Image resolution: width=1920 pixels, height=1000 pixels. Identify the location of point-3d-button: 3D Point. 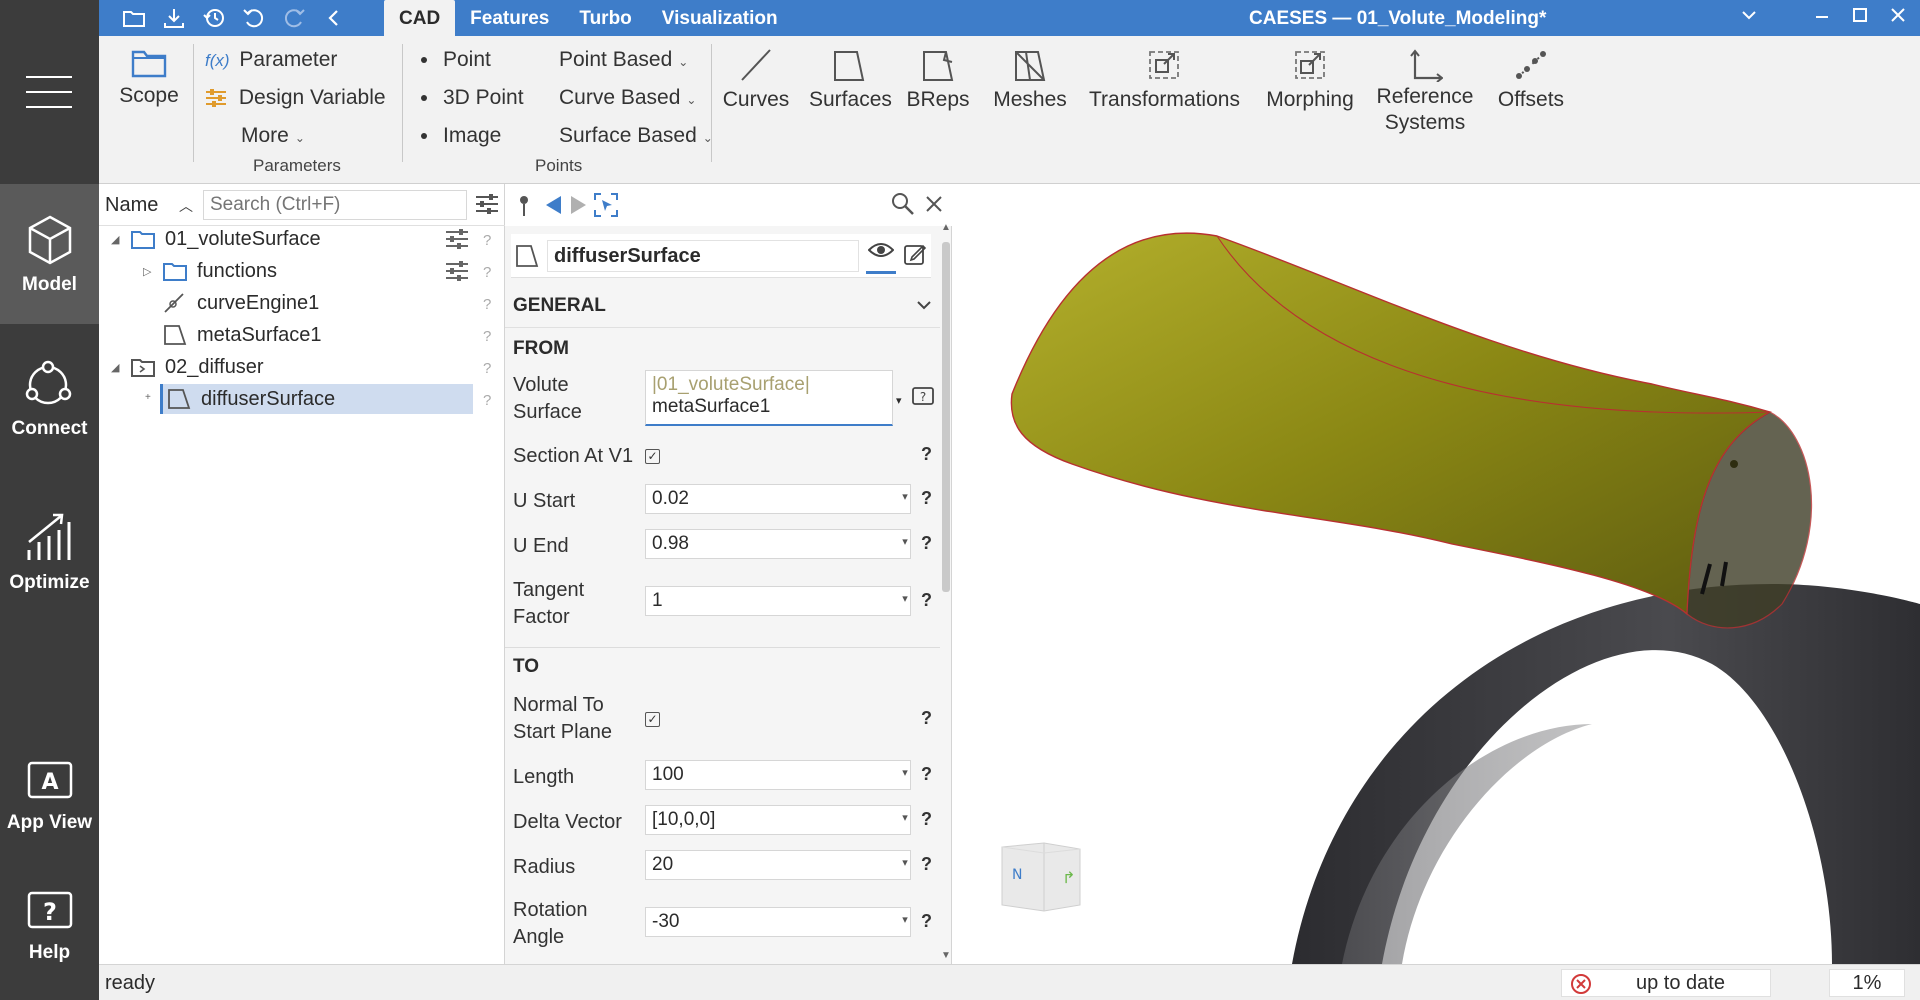
(472, 98).